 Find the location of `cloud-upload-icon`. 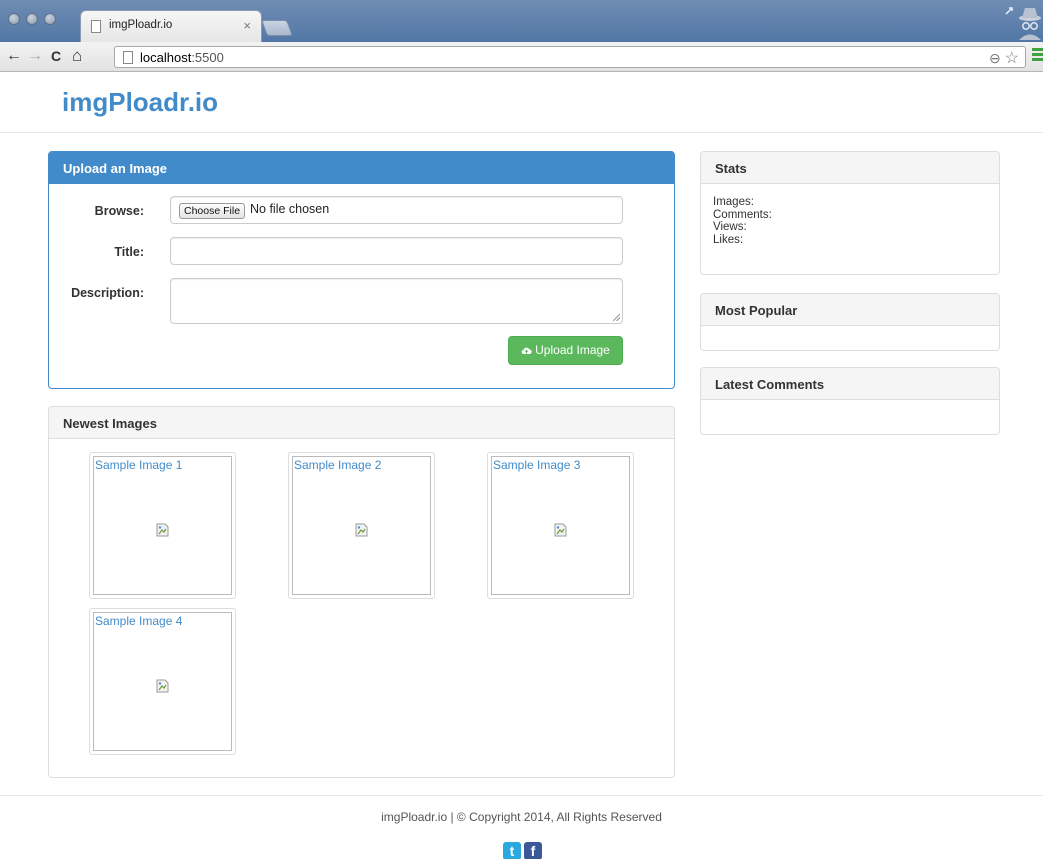

cloud-upload-icon is located at coordinates (526, 351).